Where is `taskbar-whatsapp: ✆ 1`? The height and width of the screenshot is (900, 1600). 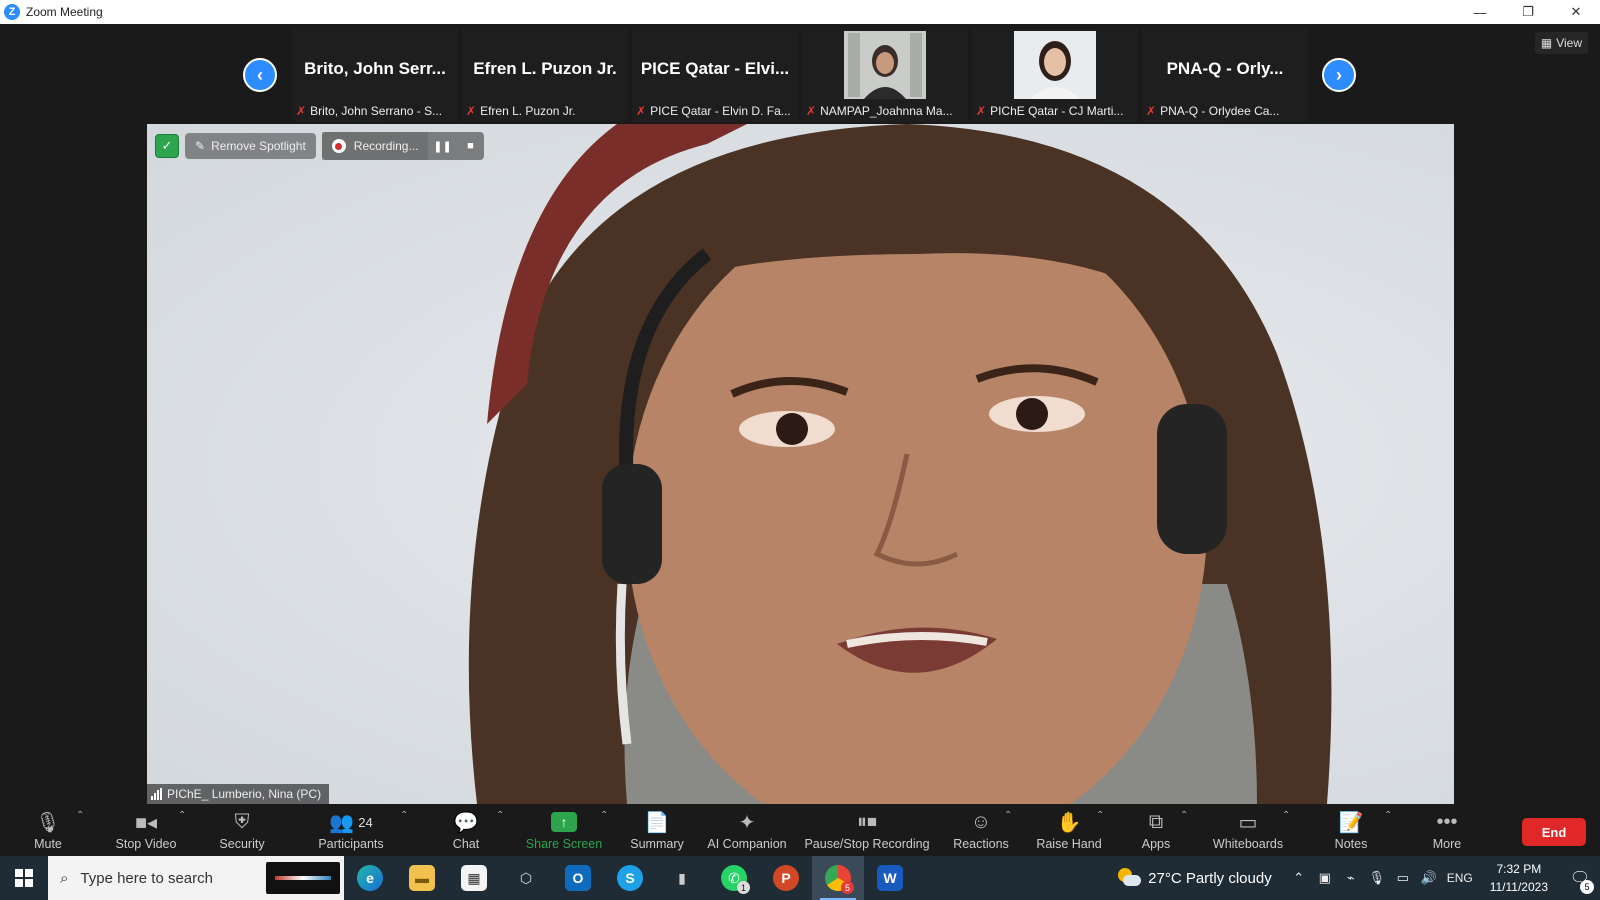
taskbar-whatsapp: ✆ 1 is located at coordinates (734, 878).